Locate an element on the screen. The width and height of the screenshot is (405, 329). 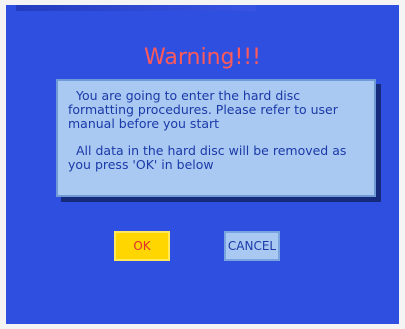
warning-title: Warning!!! is located at coordinates (202, 57).